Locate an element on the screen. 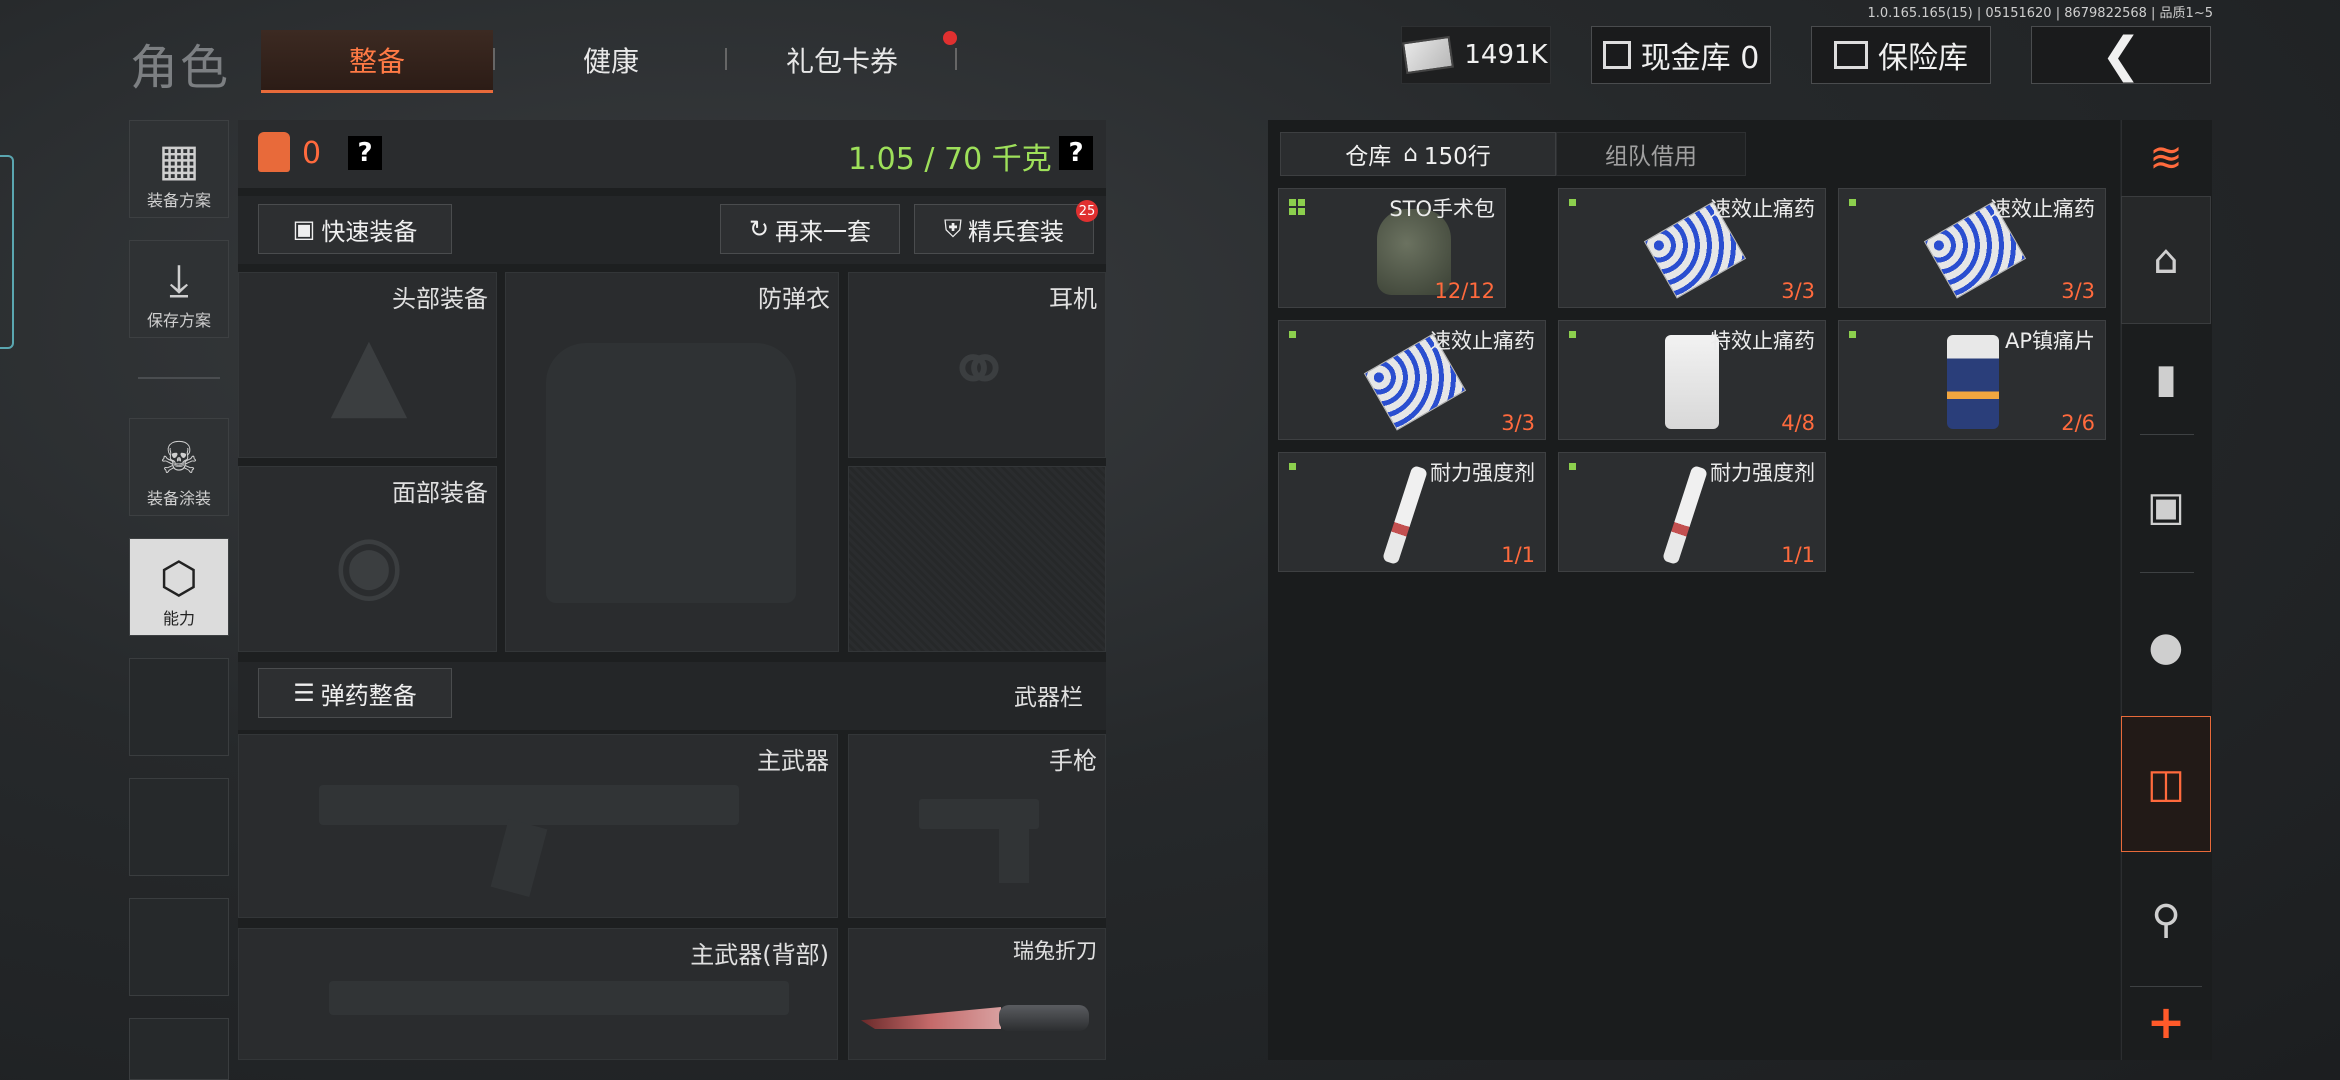 The image size is (2340, 1080). slot-pistol: 手枪 is located at coordinates (977, 826).